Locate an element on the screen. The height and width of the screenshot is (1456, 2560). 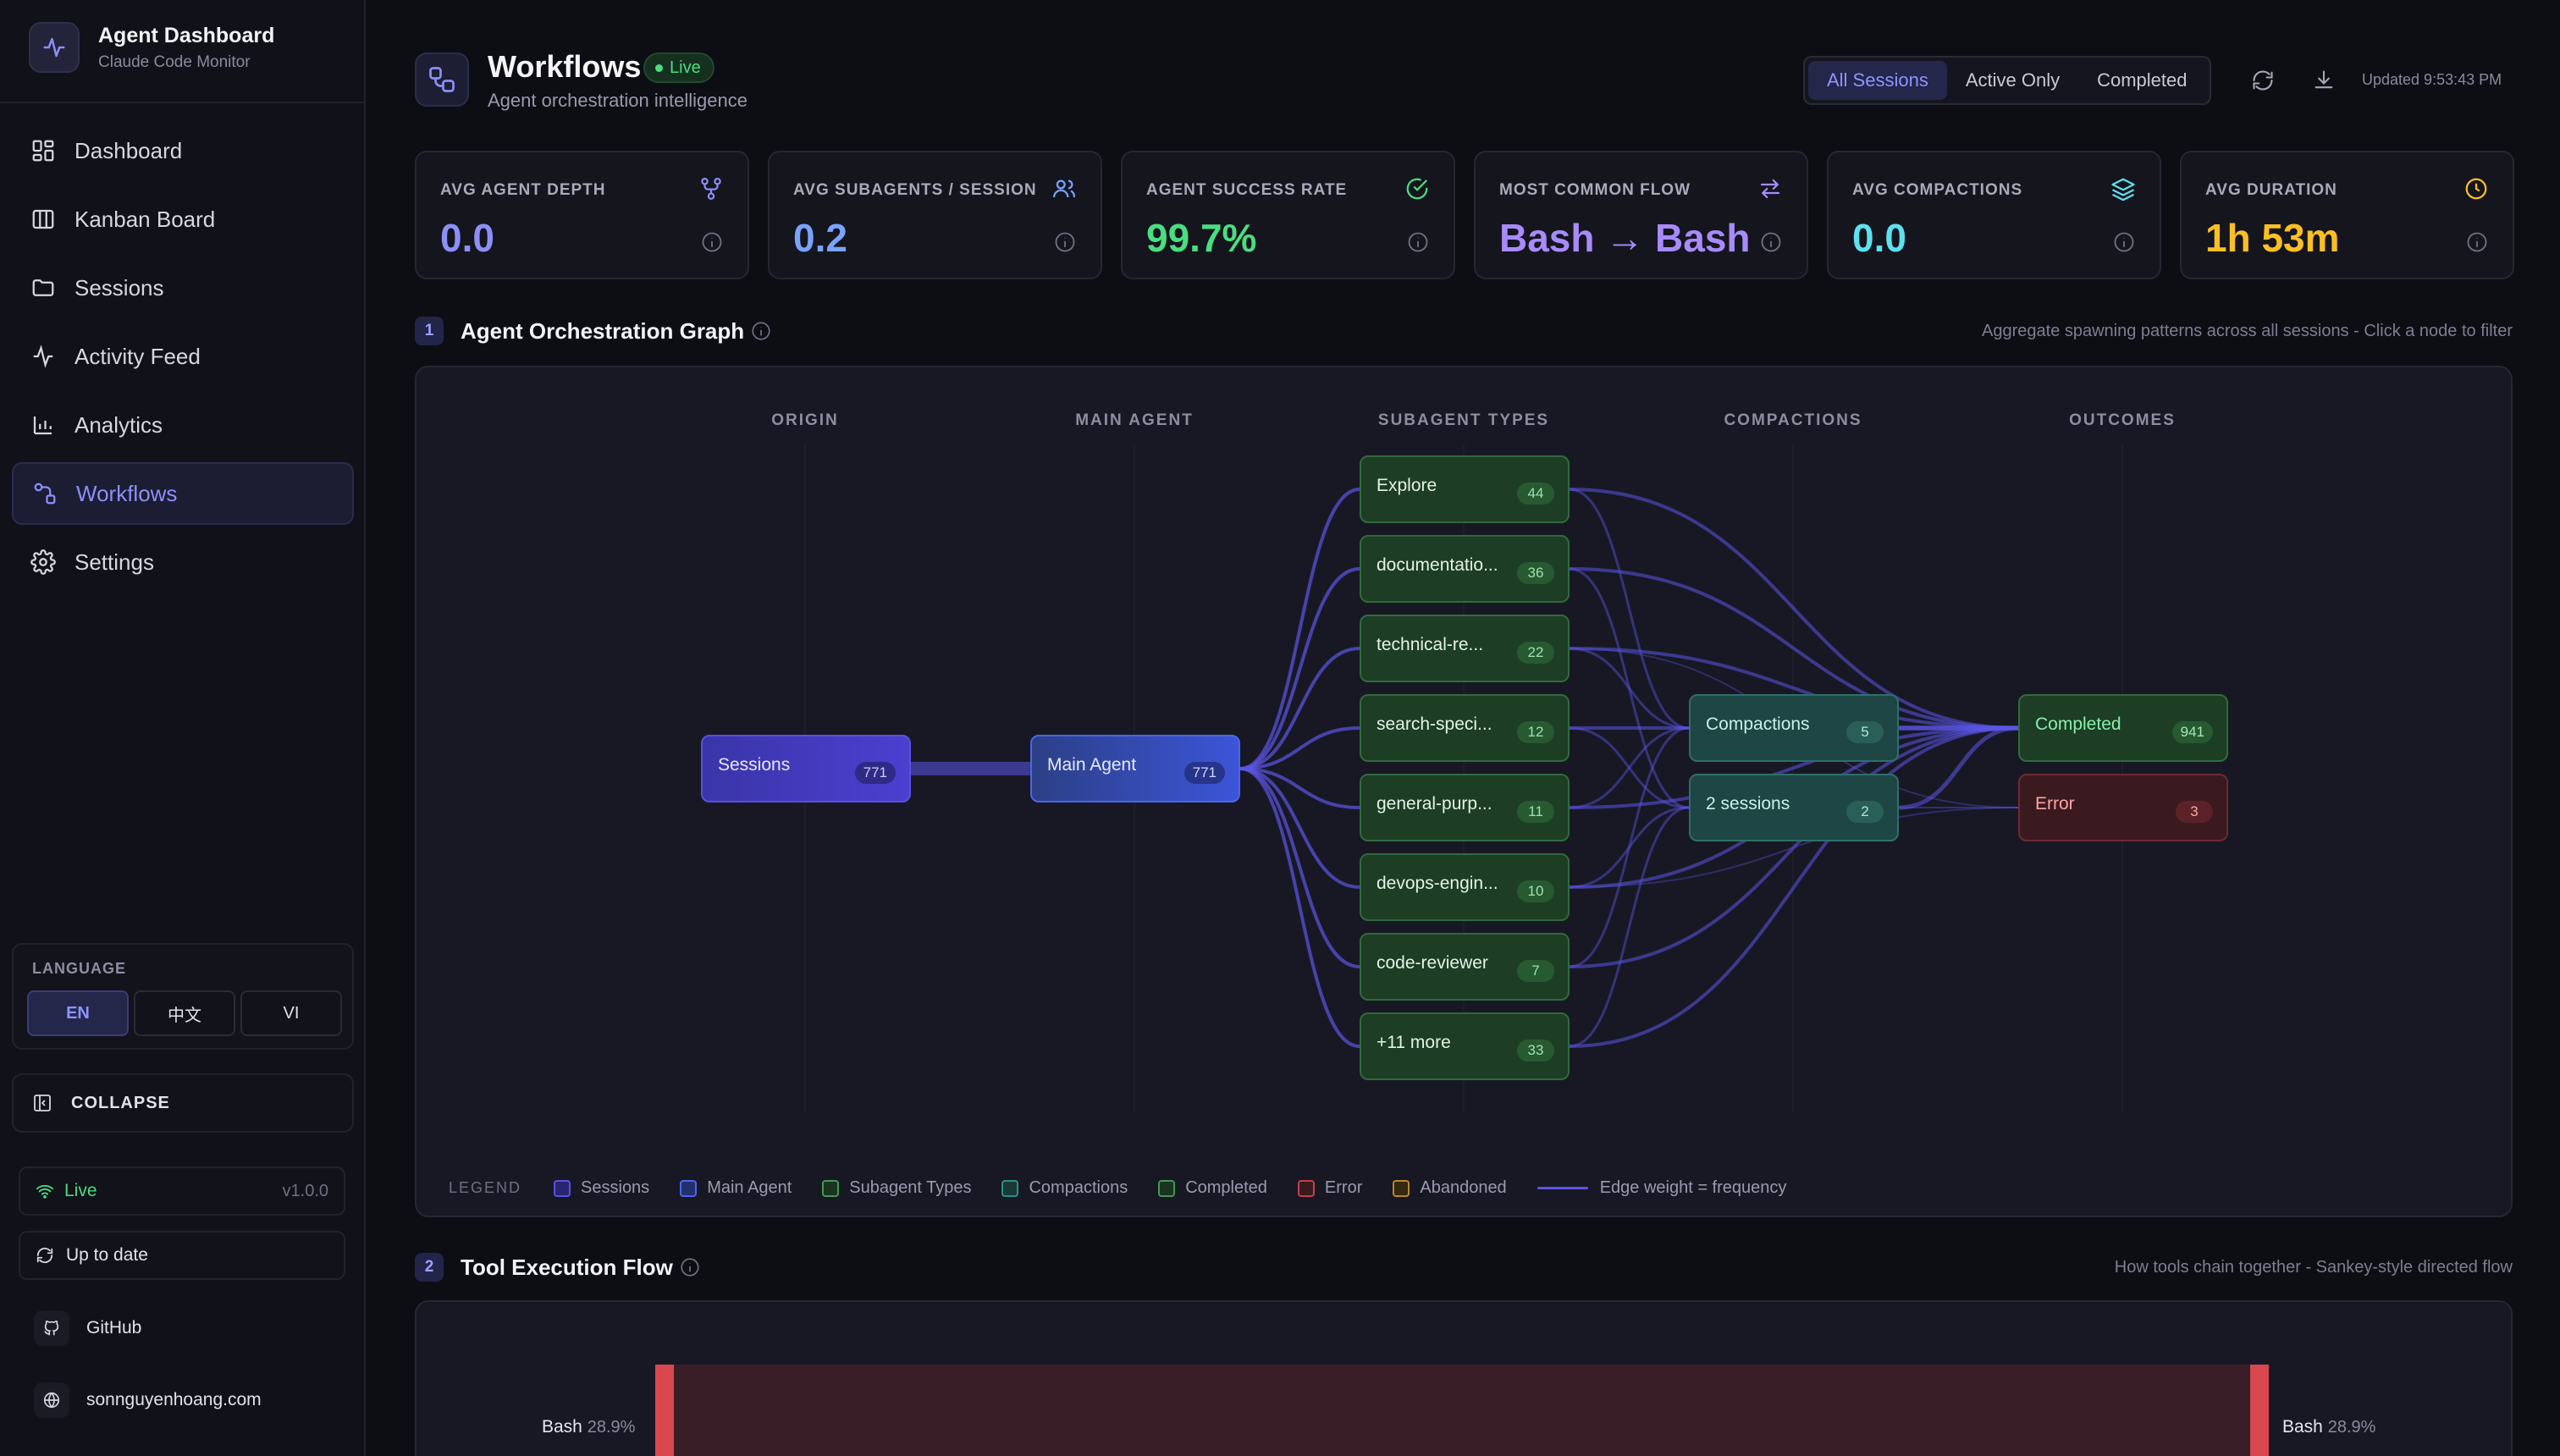
language-option-zh: 中文 is located at coordinates (184, 1013).